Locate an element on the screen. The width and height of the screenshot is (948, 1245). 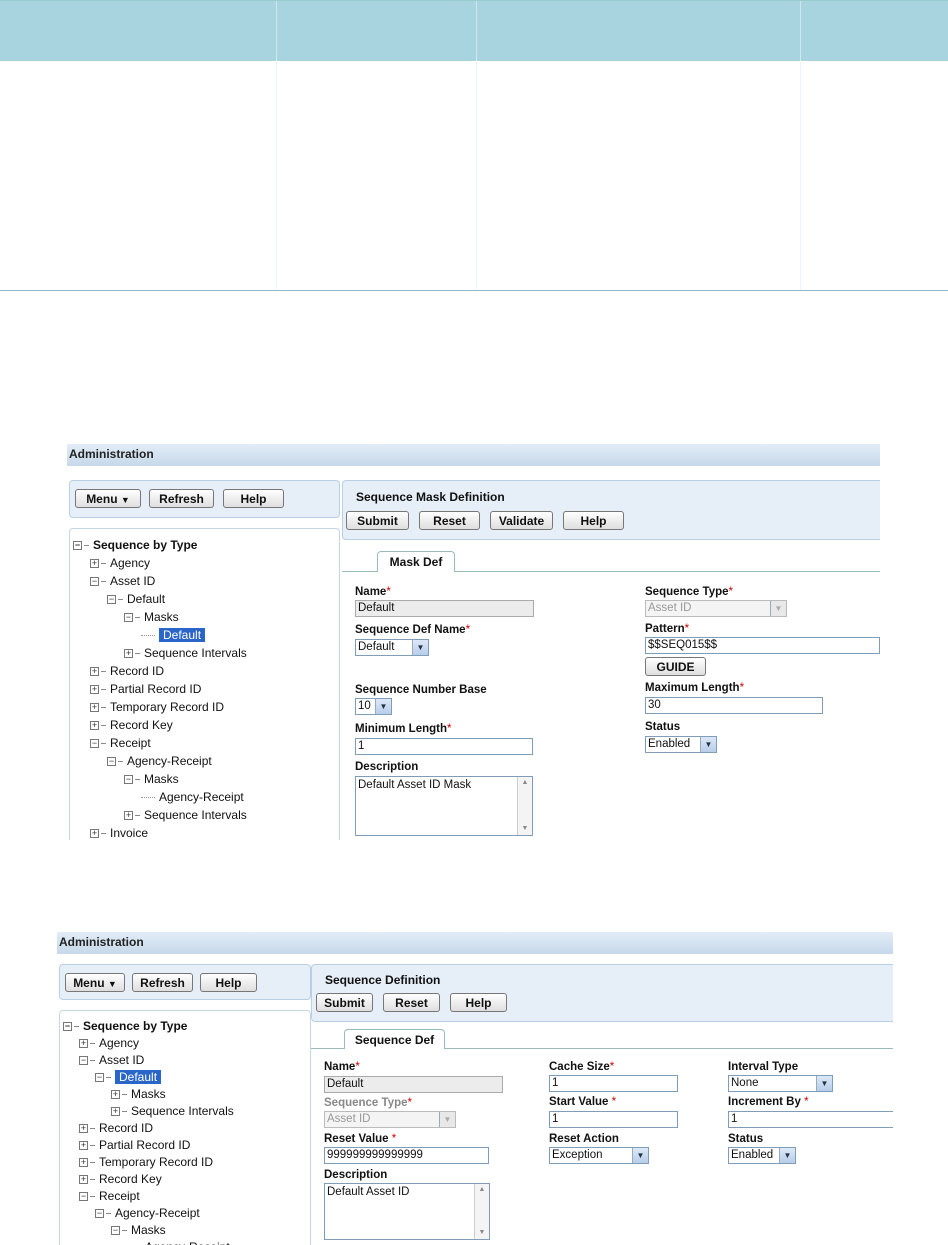
start-value-field: 1 is located at coordinates (613, 1119).